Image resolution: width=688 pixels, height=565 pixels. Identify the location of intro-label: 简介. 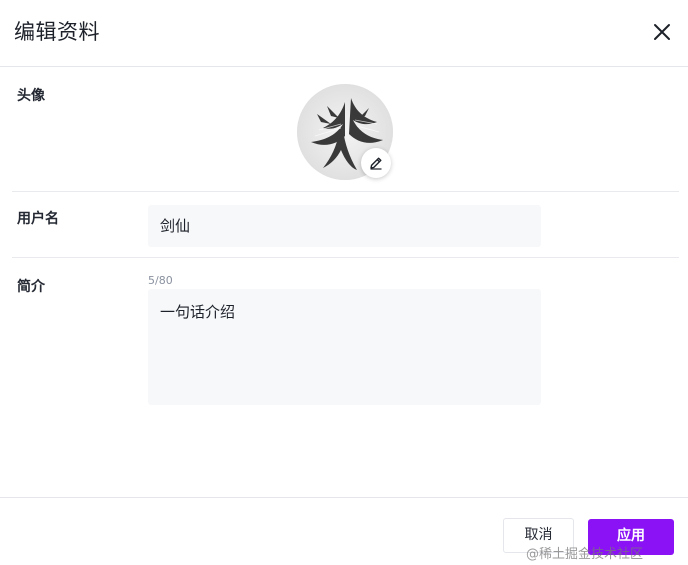
(31, 287).